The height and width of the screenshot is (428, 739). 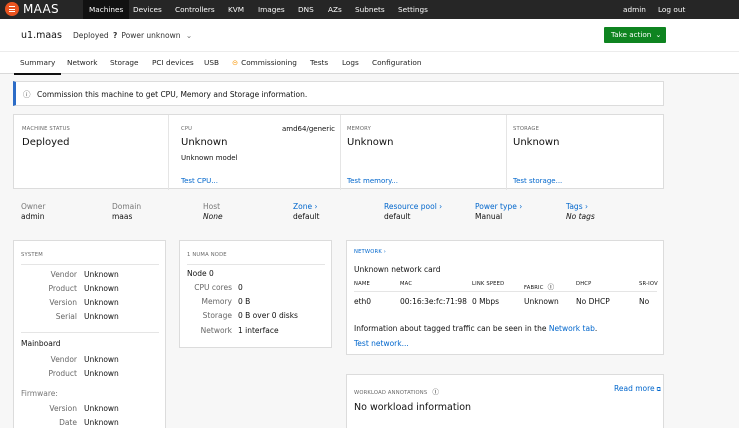 What do you see at coordinates (268, 315) in the screenshot?
I see `numa-storage-value: 0 B over 0 disks` at bounding box center [268, 315].